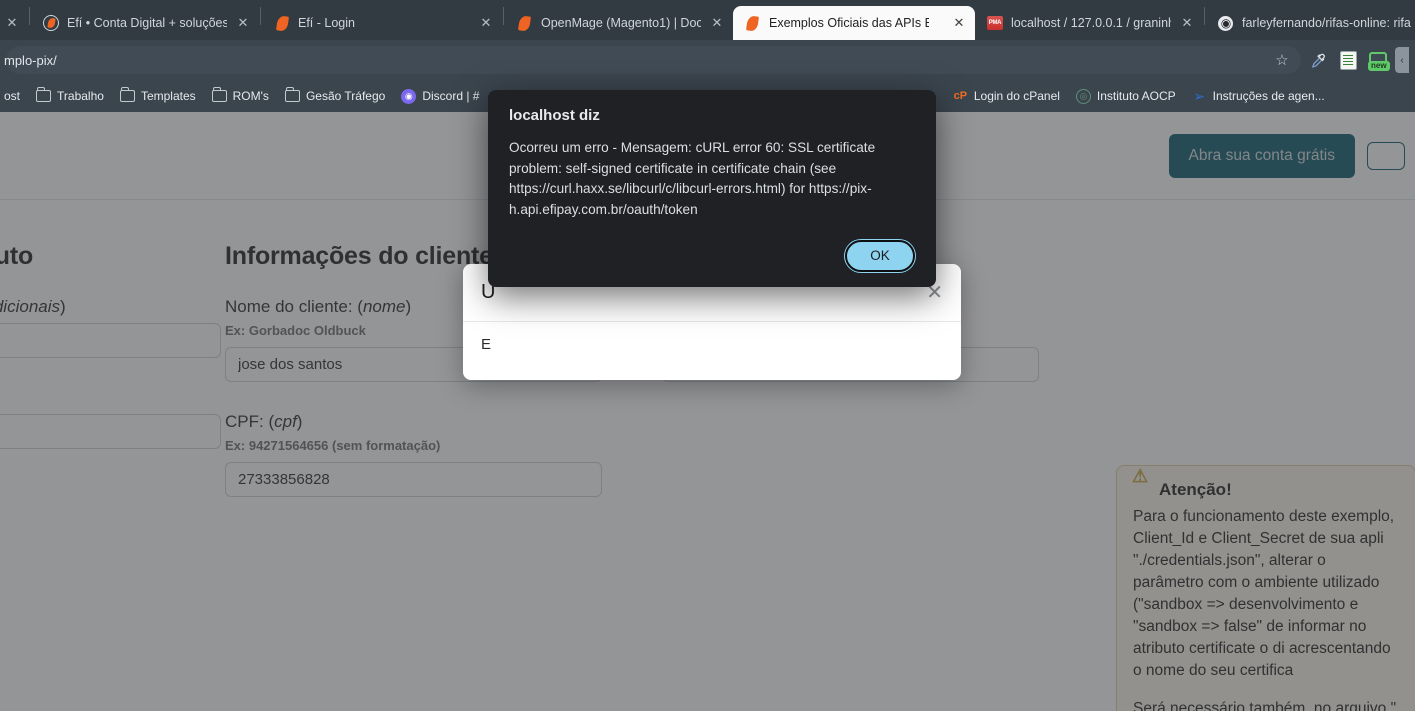  I want to click on bookmark-label: Instituto AOCP, so click(1136, 96).